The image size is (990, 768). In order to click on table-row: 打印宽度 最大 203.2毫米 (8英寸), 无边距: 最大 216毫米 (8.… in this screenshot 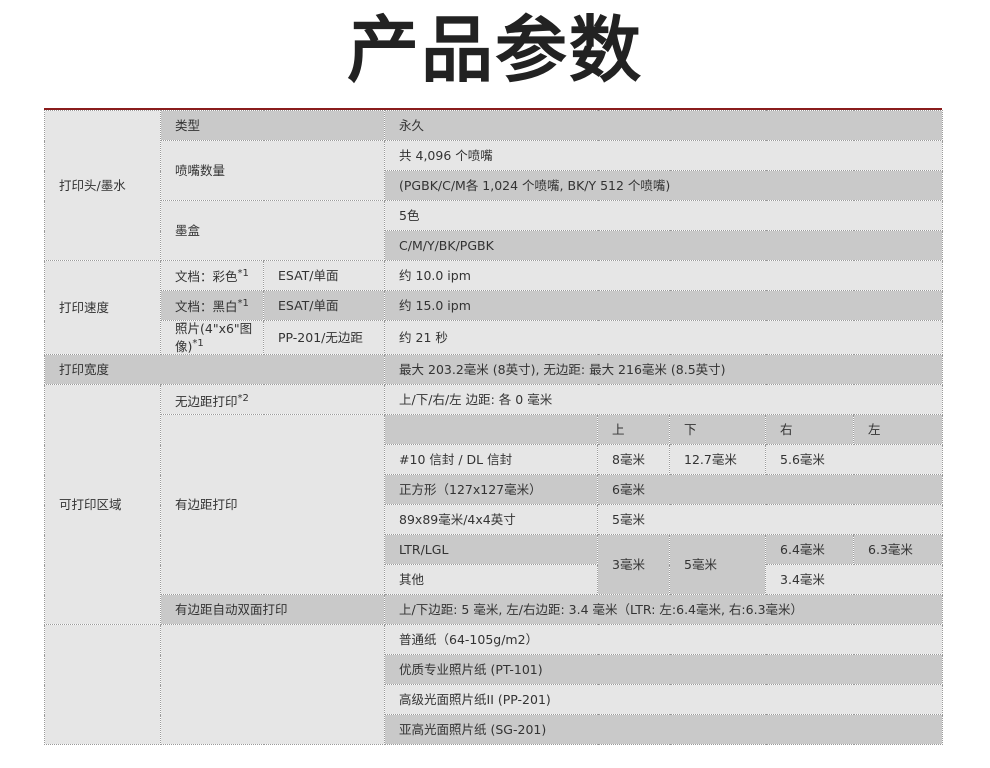, I will do `click(493, 370)`.